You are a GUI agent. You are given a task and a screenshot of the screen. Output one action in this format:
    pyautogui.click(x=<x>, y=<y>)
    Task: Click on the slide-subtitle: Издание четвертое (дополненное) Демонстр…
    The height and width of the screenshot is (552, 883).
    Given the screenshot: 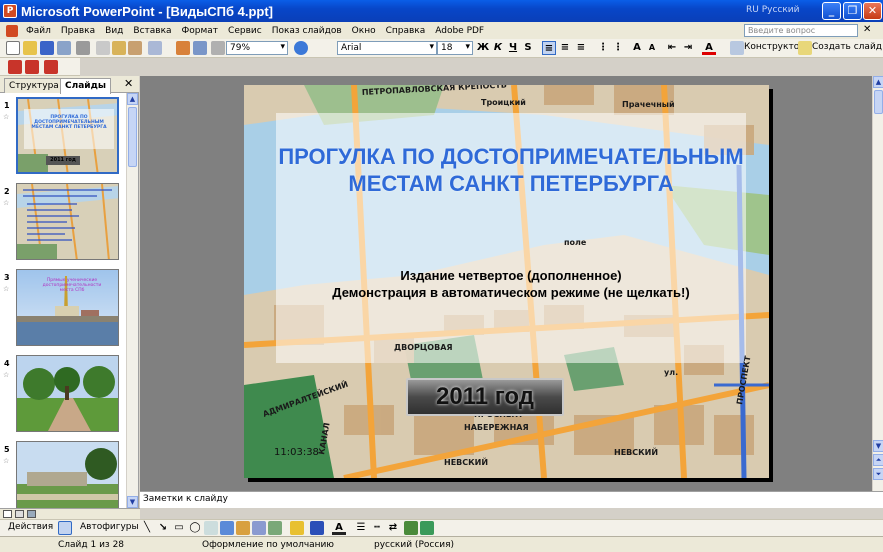 What is the action you would take?
    pyautogui.click(x=511, y=284)
    